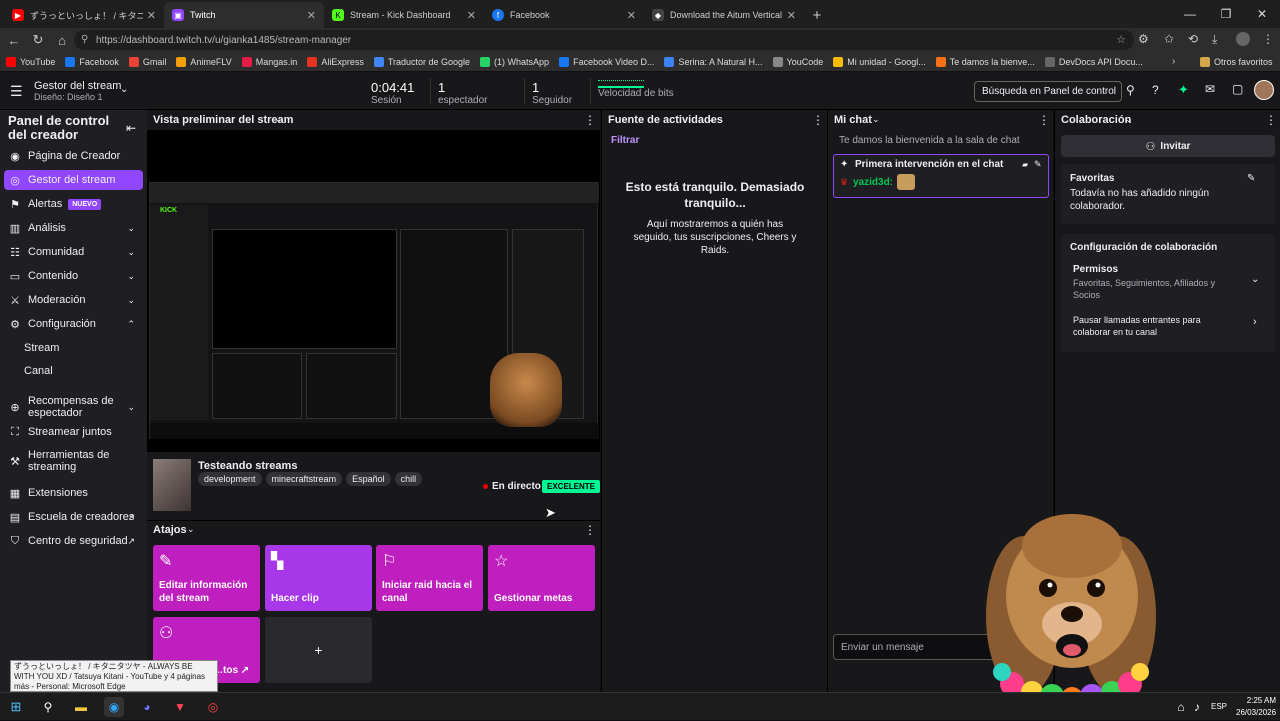  What do you see at coordinates (147, 707) in the screenshot?
I see `discord-icon: ◕` at bounding box center [147, 707].